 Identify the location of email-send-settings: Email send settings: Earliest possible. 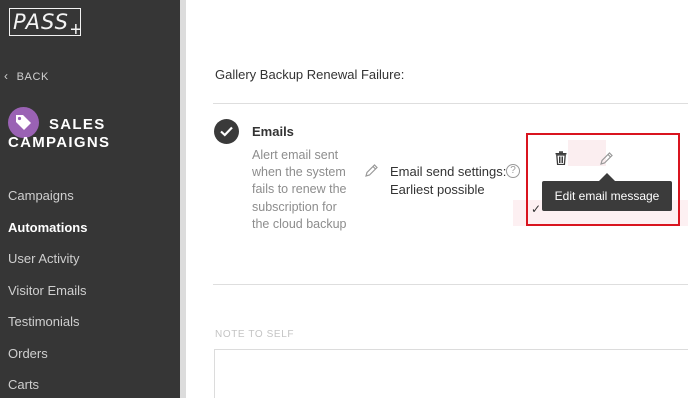
(448, 181).